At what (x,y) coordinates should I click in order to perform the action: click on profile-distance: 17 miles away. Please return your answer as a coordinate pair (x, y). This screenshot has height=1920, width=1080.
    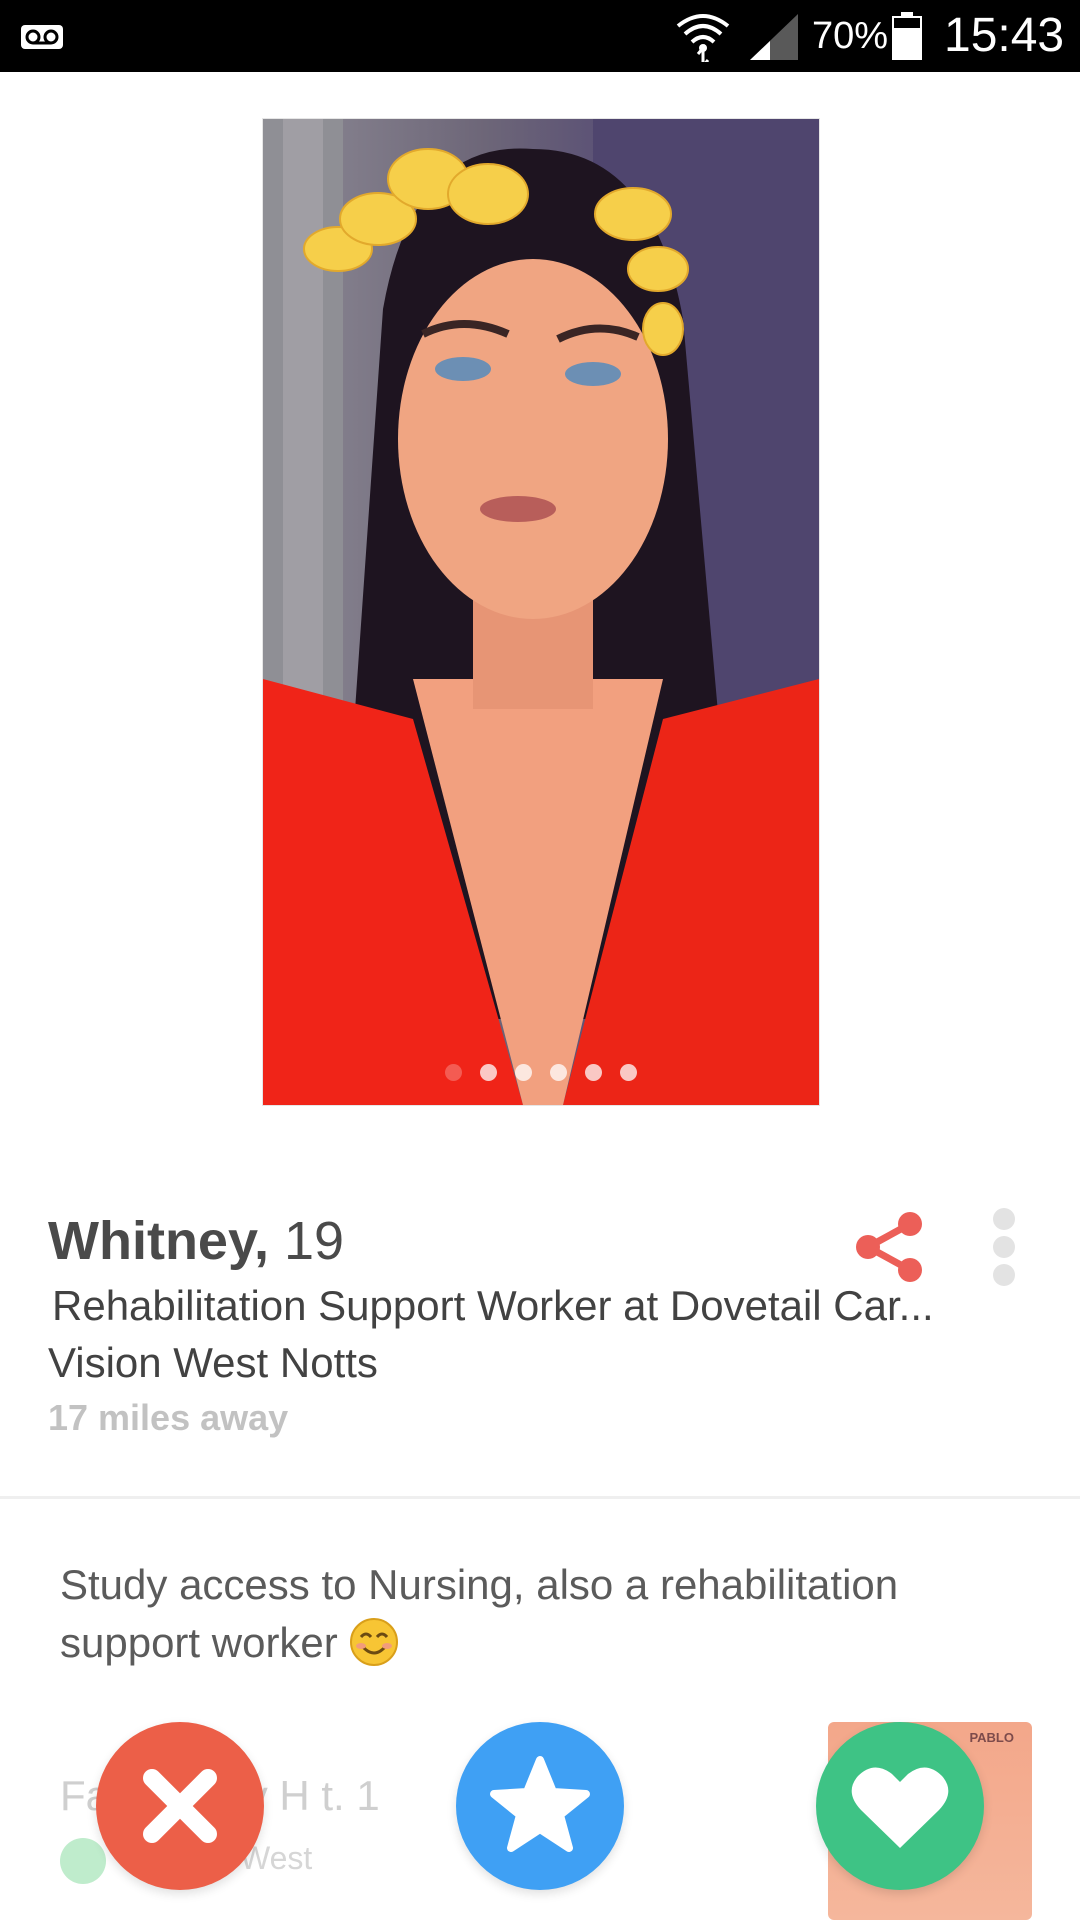
    Looking at the image, I should click on (168, 1417).